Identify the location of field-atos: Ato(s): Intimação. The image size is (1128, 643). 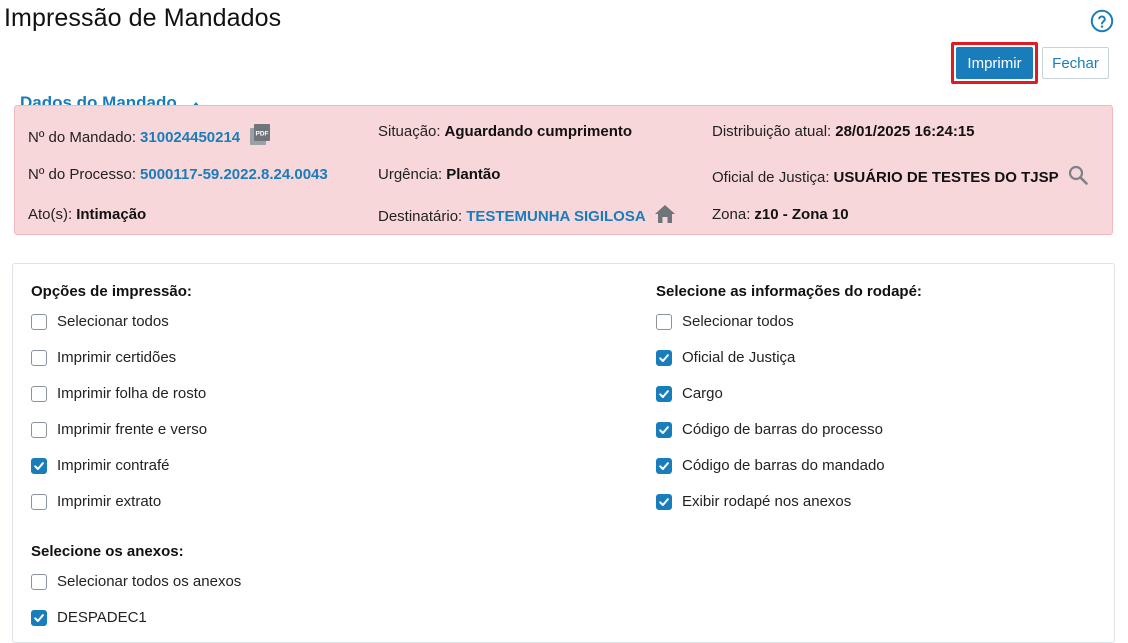
(87, 214).